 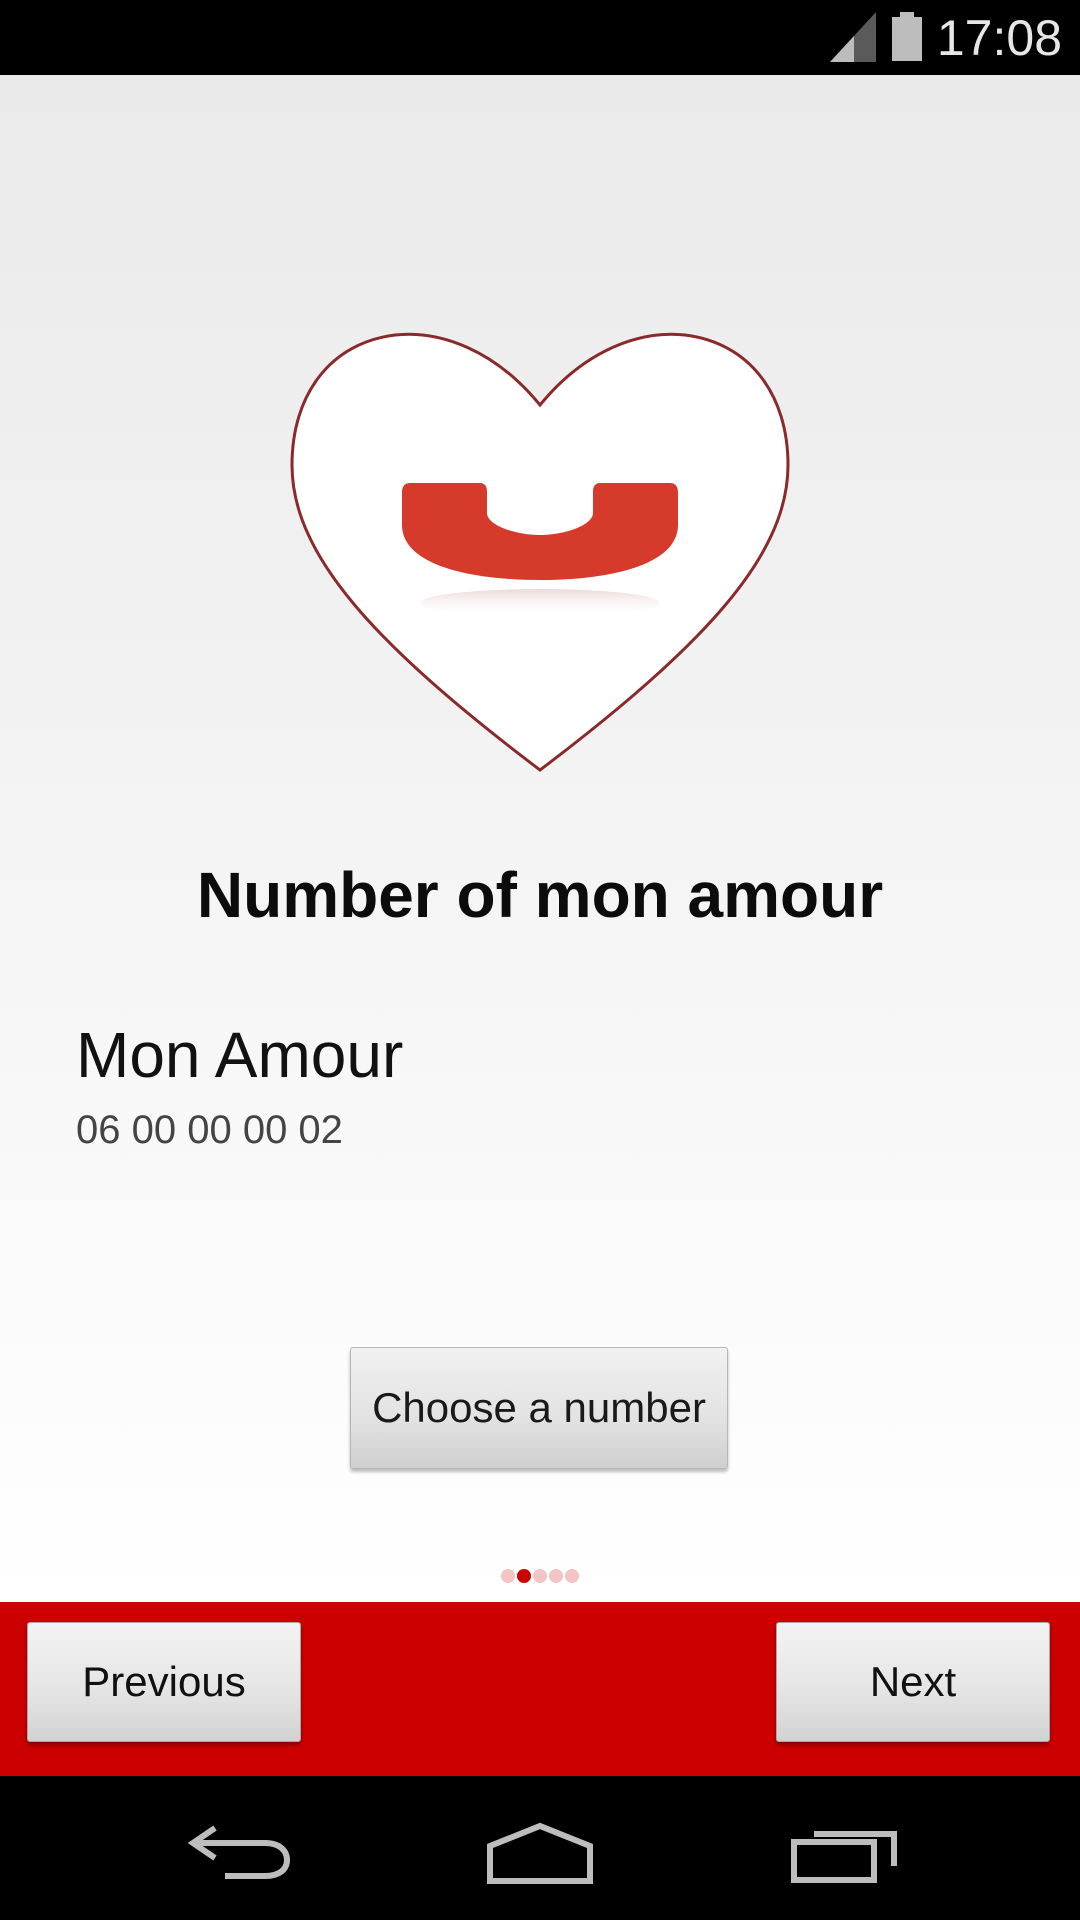 I want to click on previous-button: Previous, so click(x=164, y=1682).